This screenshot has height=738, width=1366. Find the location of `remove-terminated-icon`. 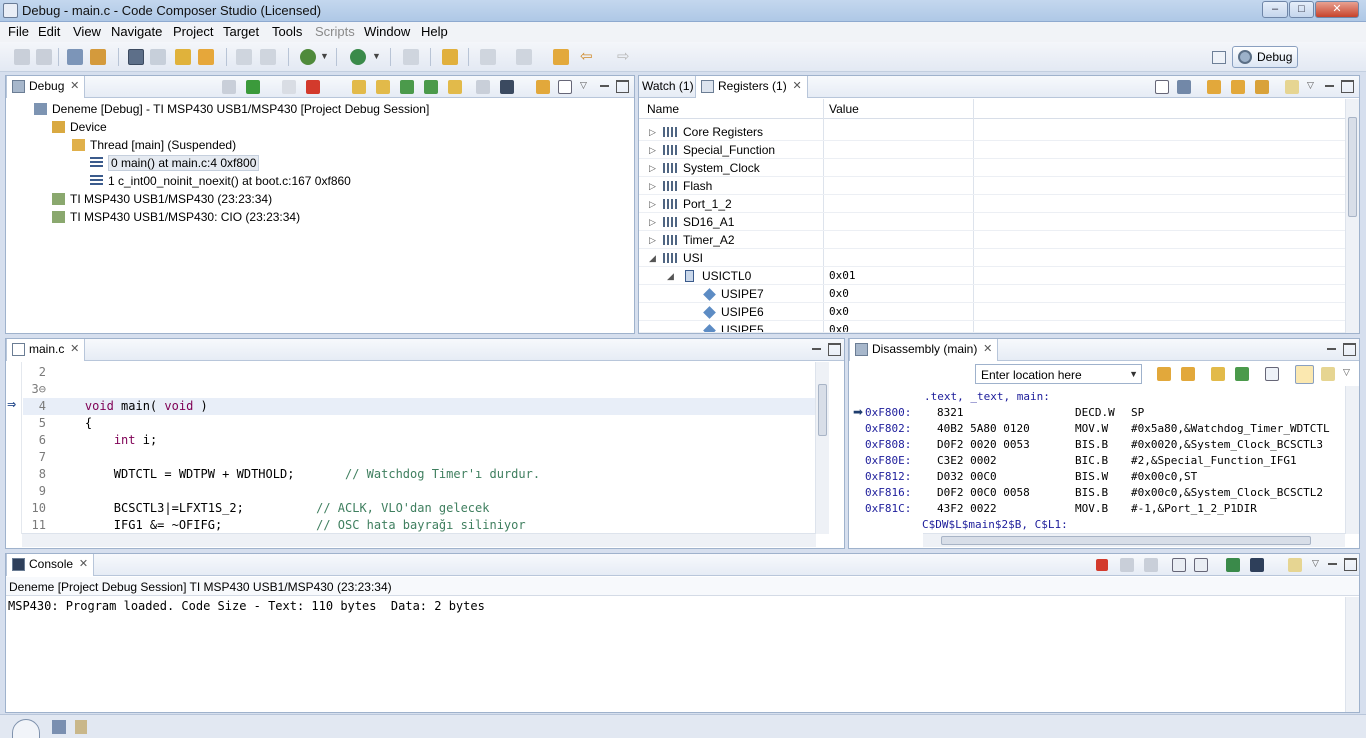

remove-terminated-icon is located at coordinates (229, 87).